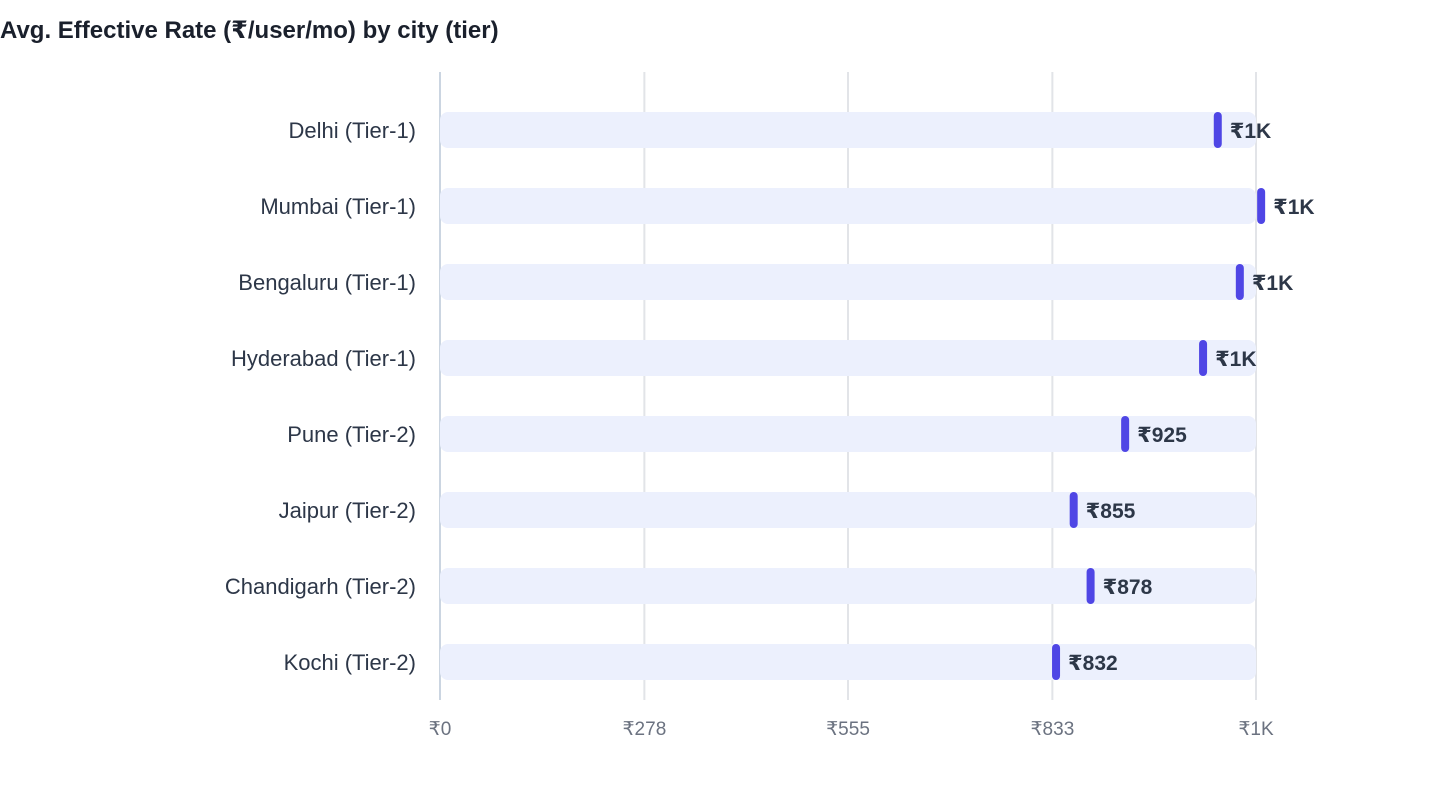 The width and height of the screenshot is (1440, 788). I want to click on category-label: Pune (Tier-2), so click(351, 434).